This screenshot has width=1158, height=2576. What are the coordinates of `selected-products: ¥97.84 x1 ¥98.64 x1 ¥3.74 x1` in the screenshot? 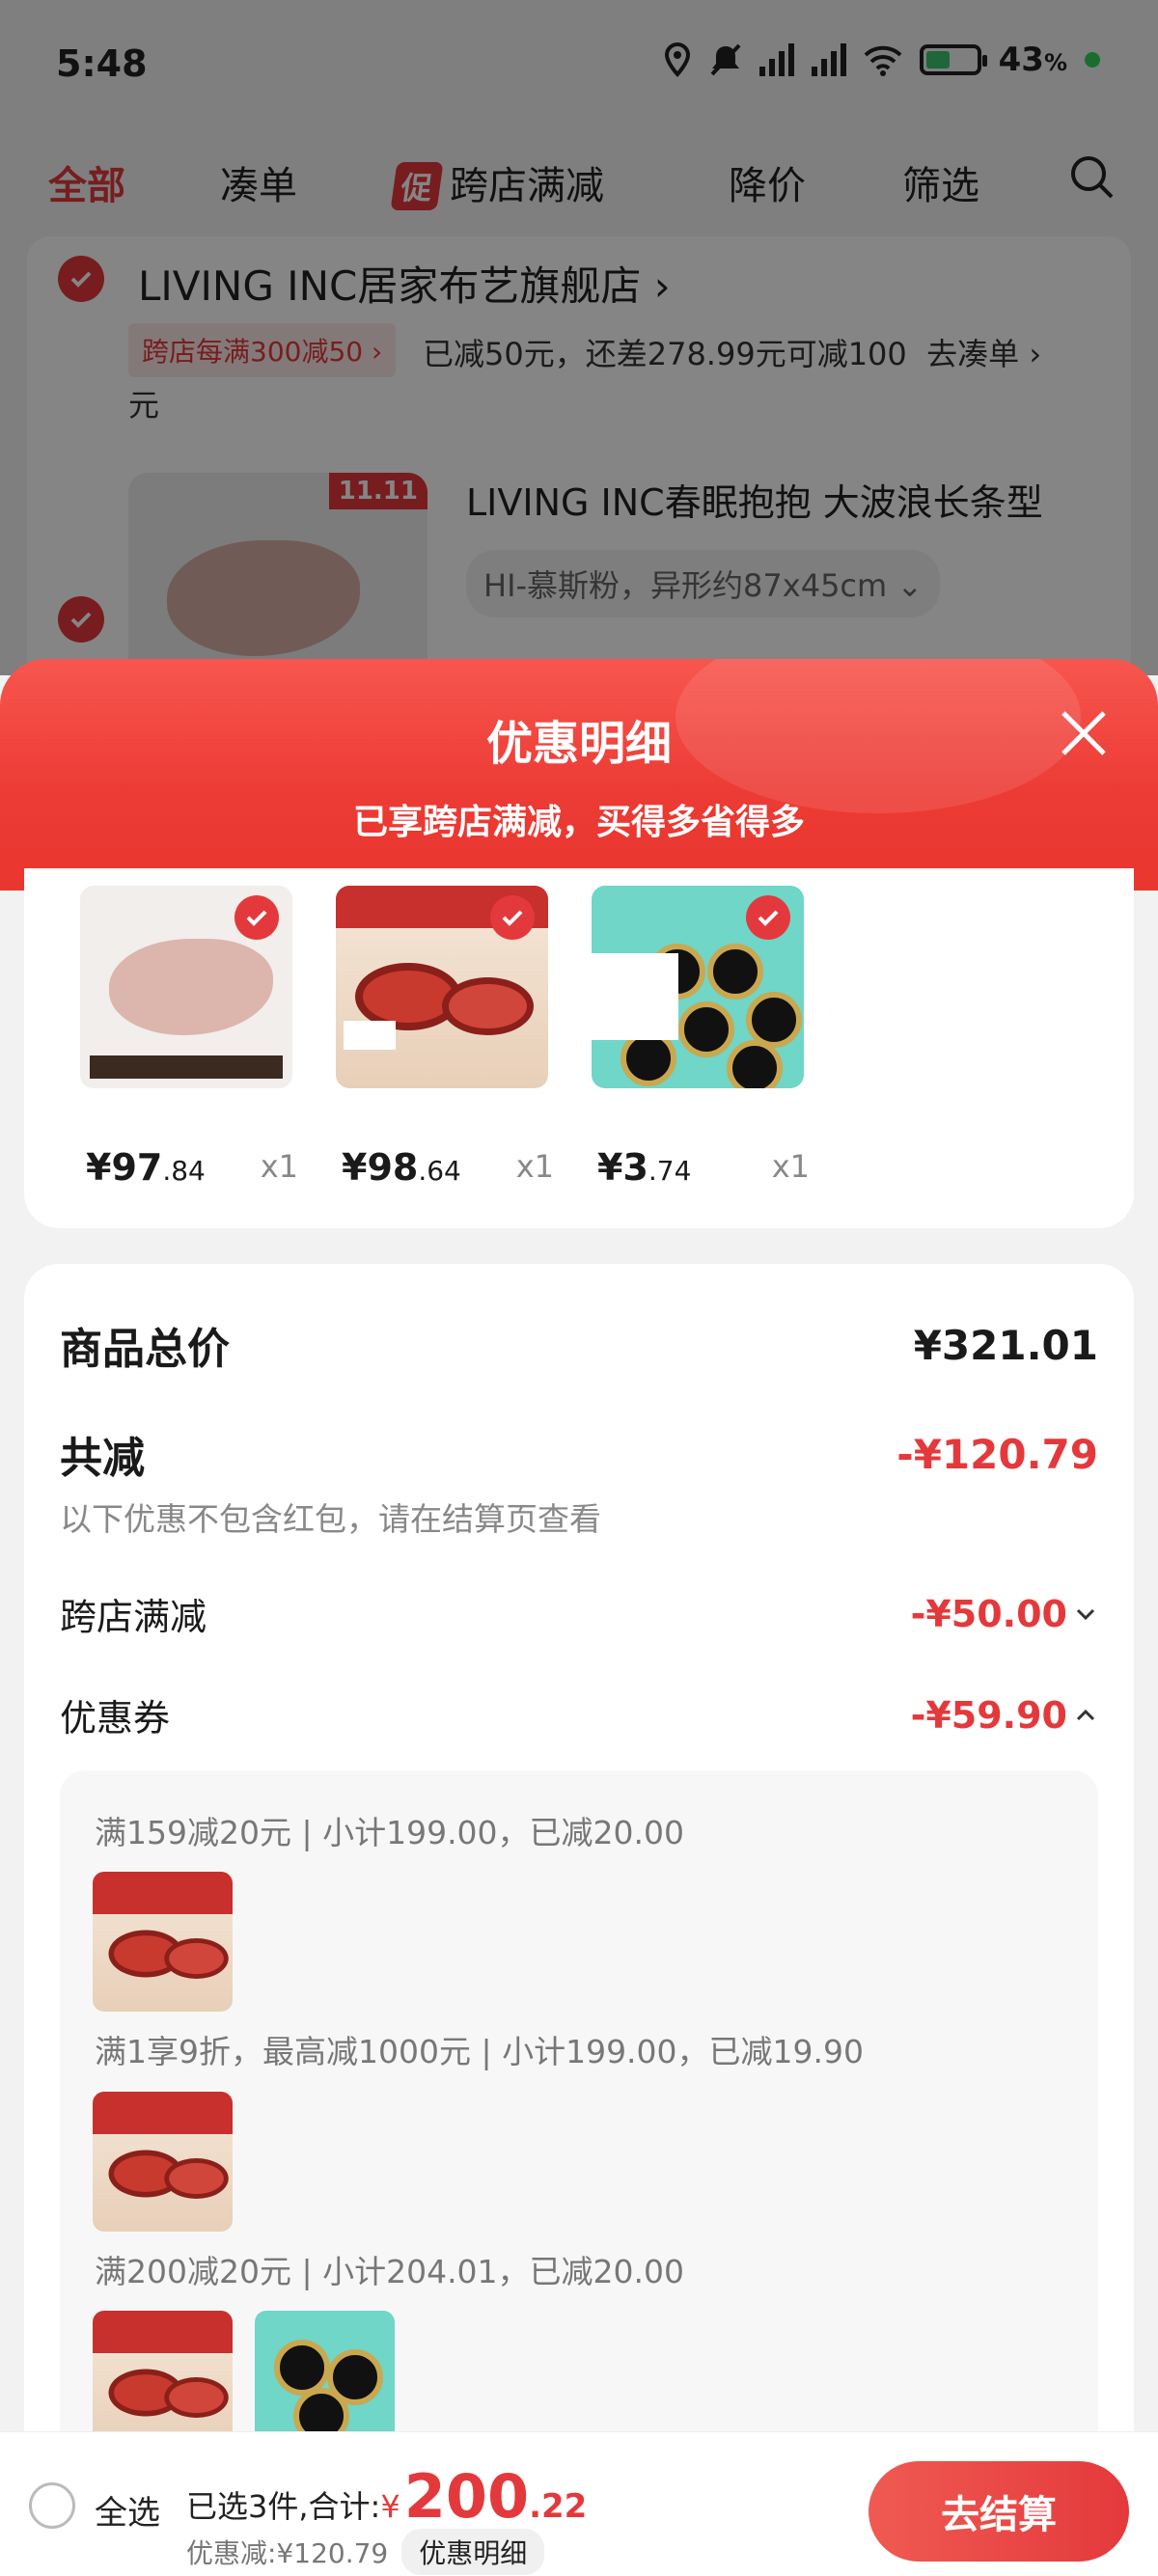 It's located at (579, 1048).